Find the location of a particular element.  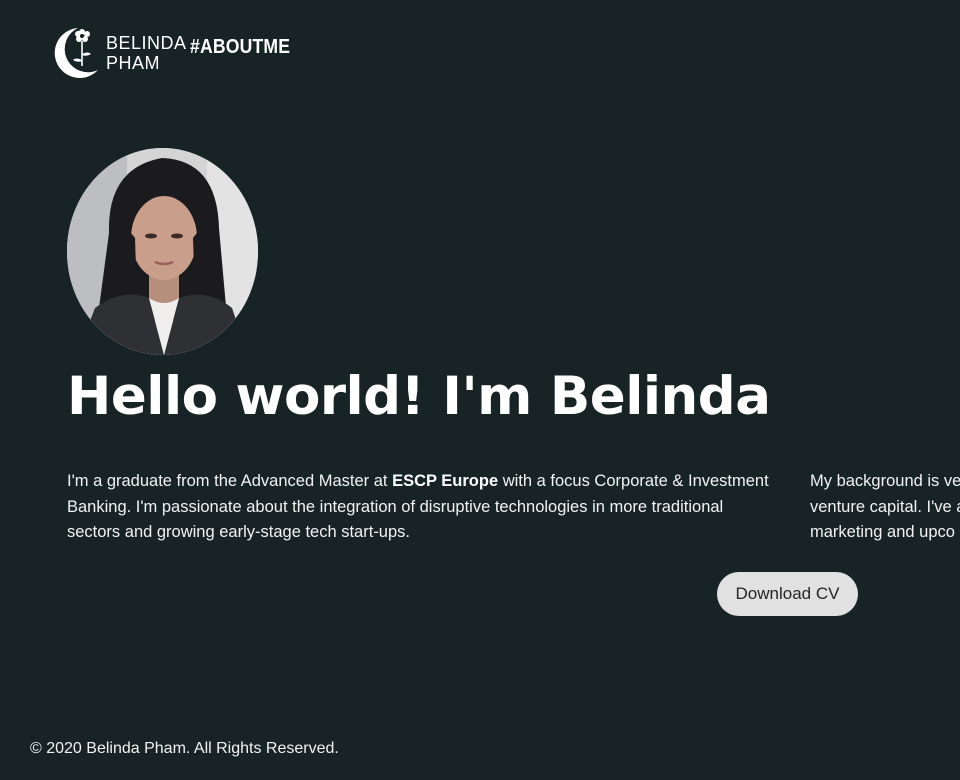

portrait-image is located at coordinates (162, 251).